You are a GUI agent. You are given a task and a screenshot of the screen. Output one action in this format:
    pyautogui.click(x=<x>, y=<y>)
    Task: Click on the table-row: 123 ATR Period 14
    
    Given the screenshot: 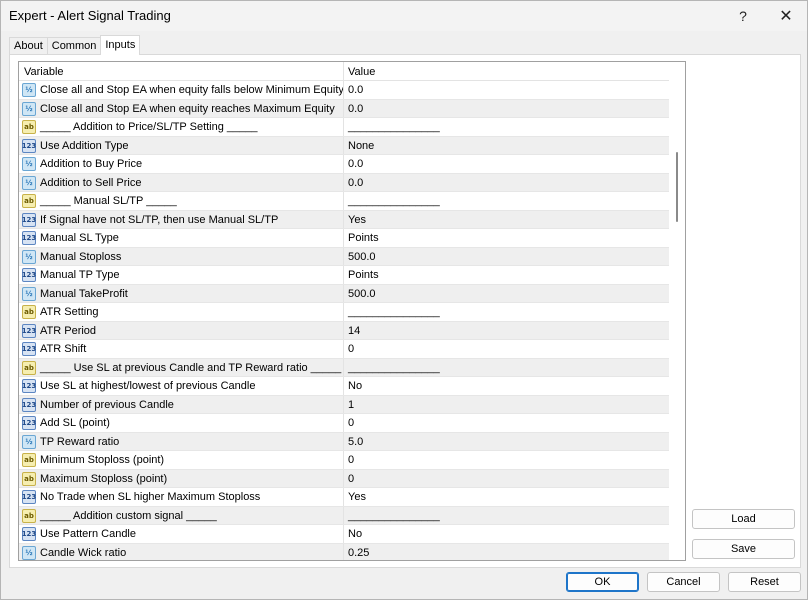 What is the action you would take?
    pyautogui.click(x=344, y=330)
    